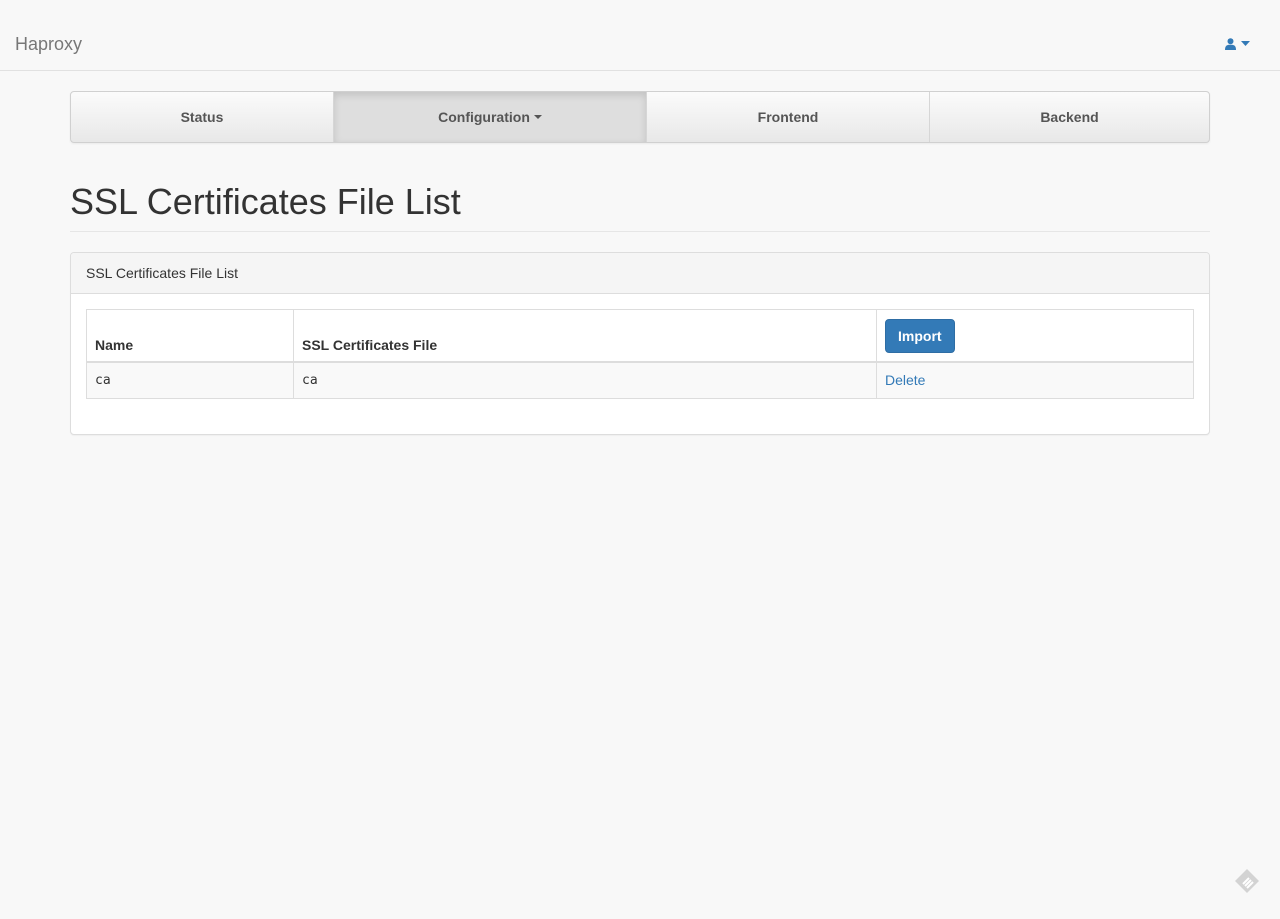  I want to click on tab-configuration: Configuration, so click(490, 117).